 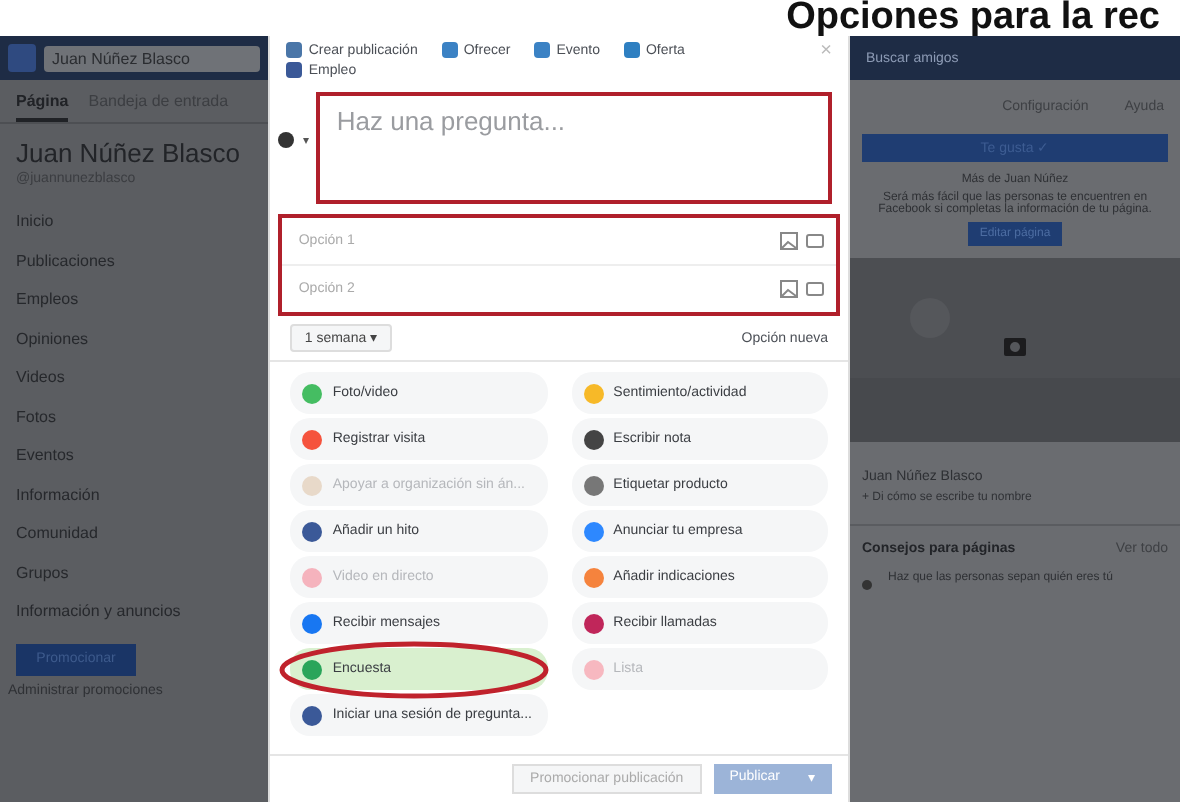 I want to click on search-field: Juan Núñez Blasco, so click(x=152, y=58).